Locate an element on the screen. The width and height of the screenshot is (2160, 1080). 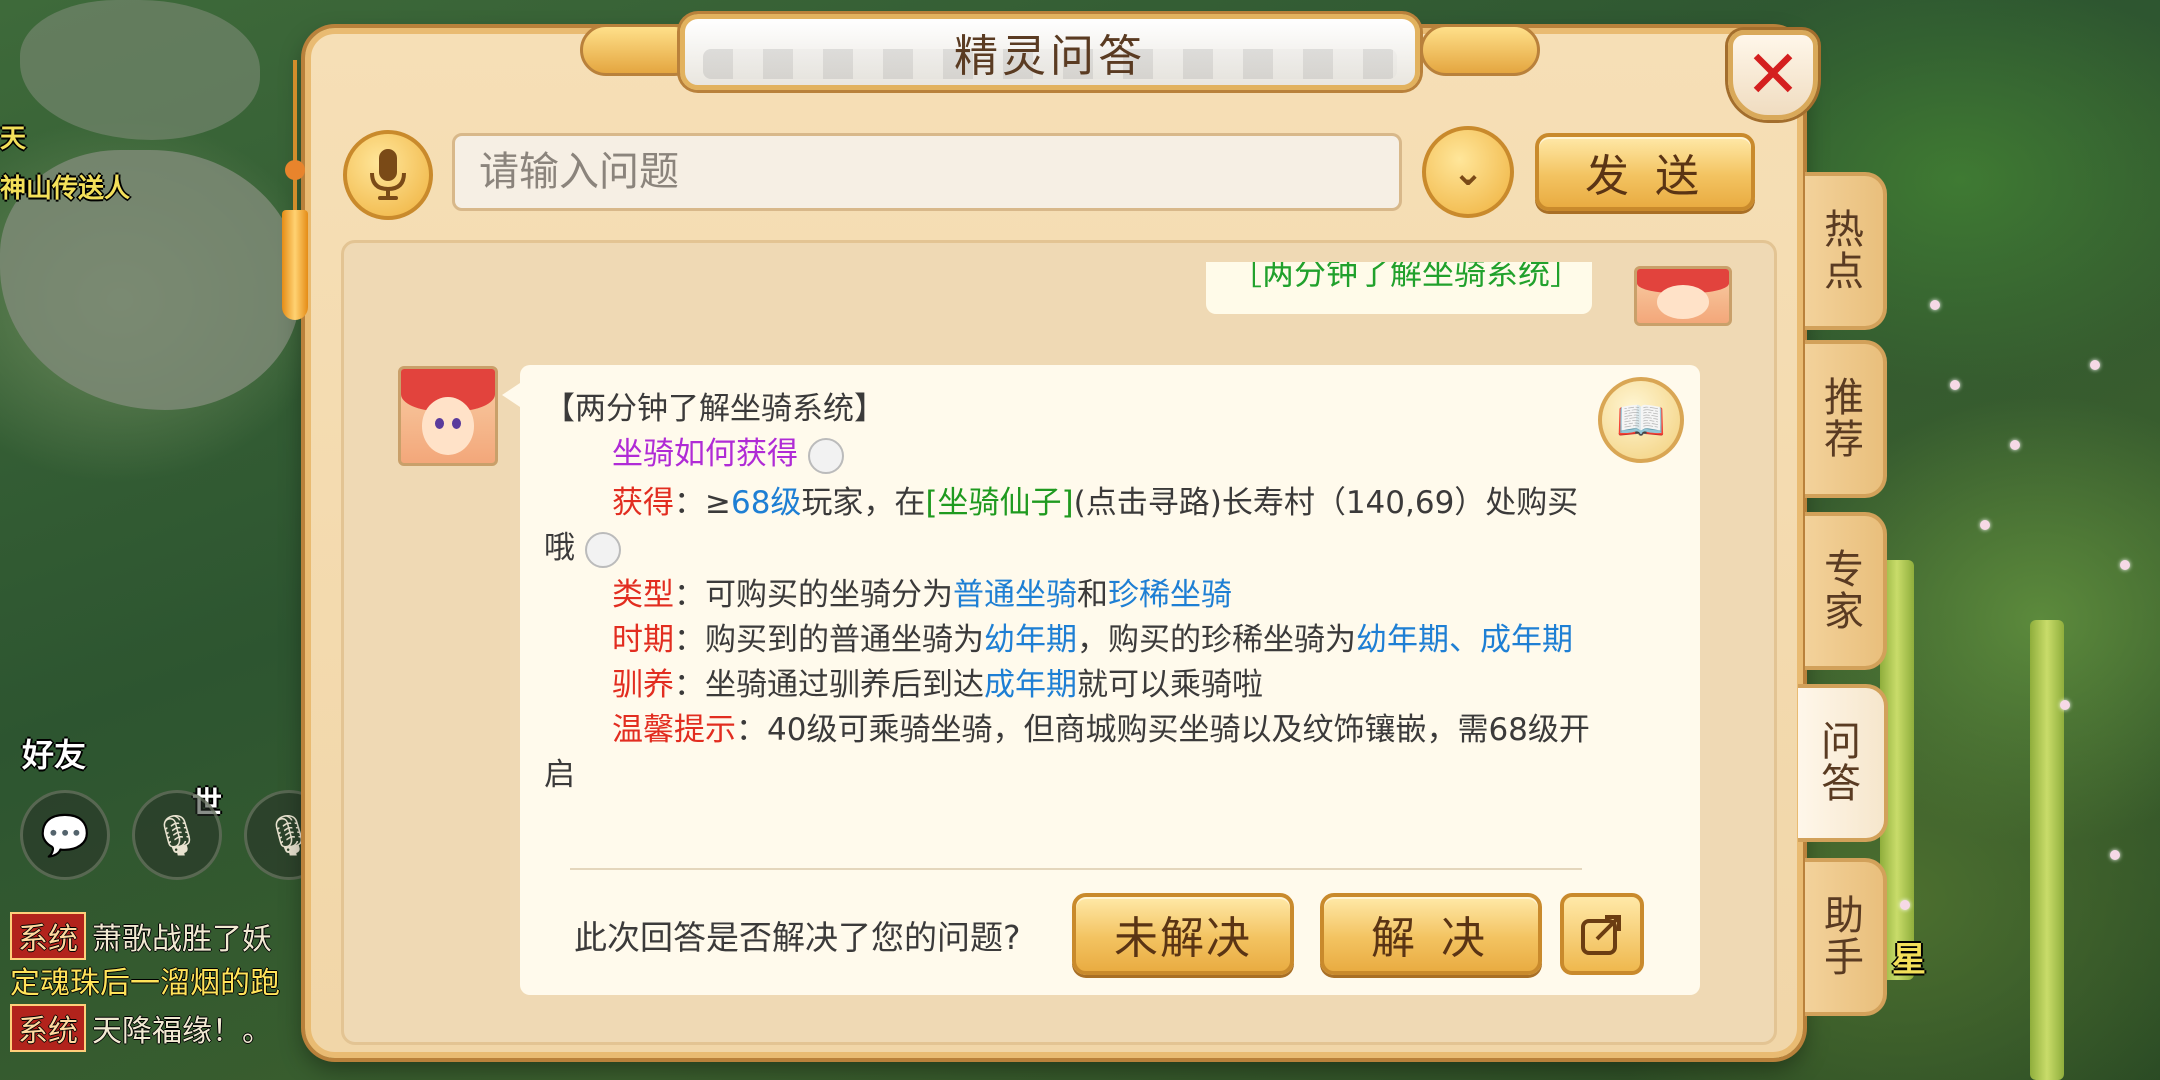
answer-text-span: ，购买的珍稀坐骑为 is located at coordinates (1216, 640).